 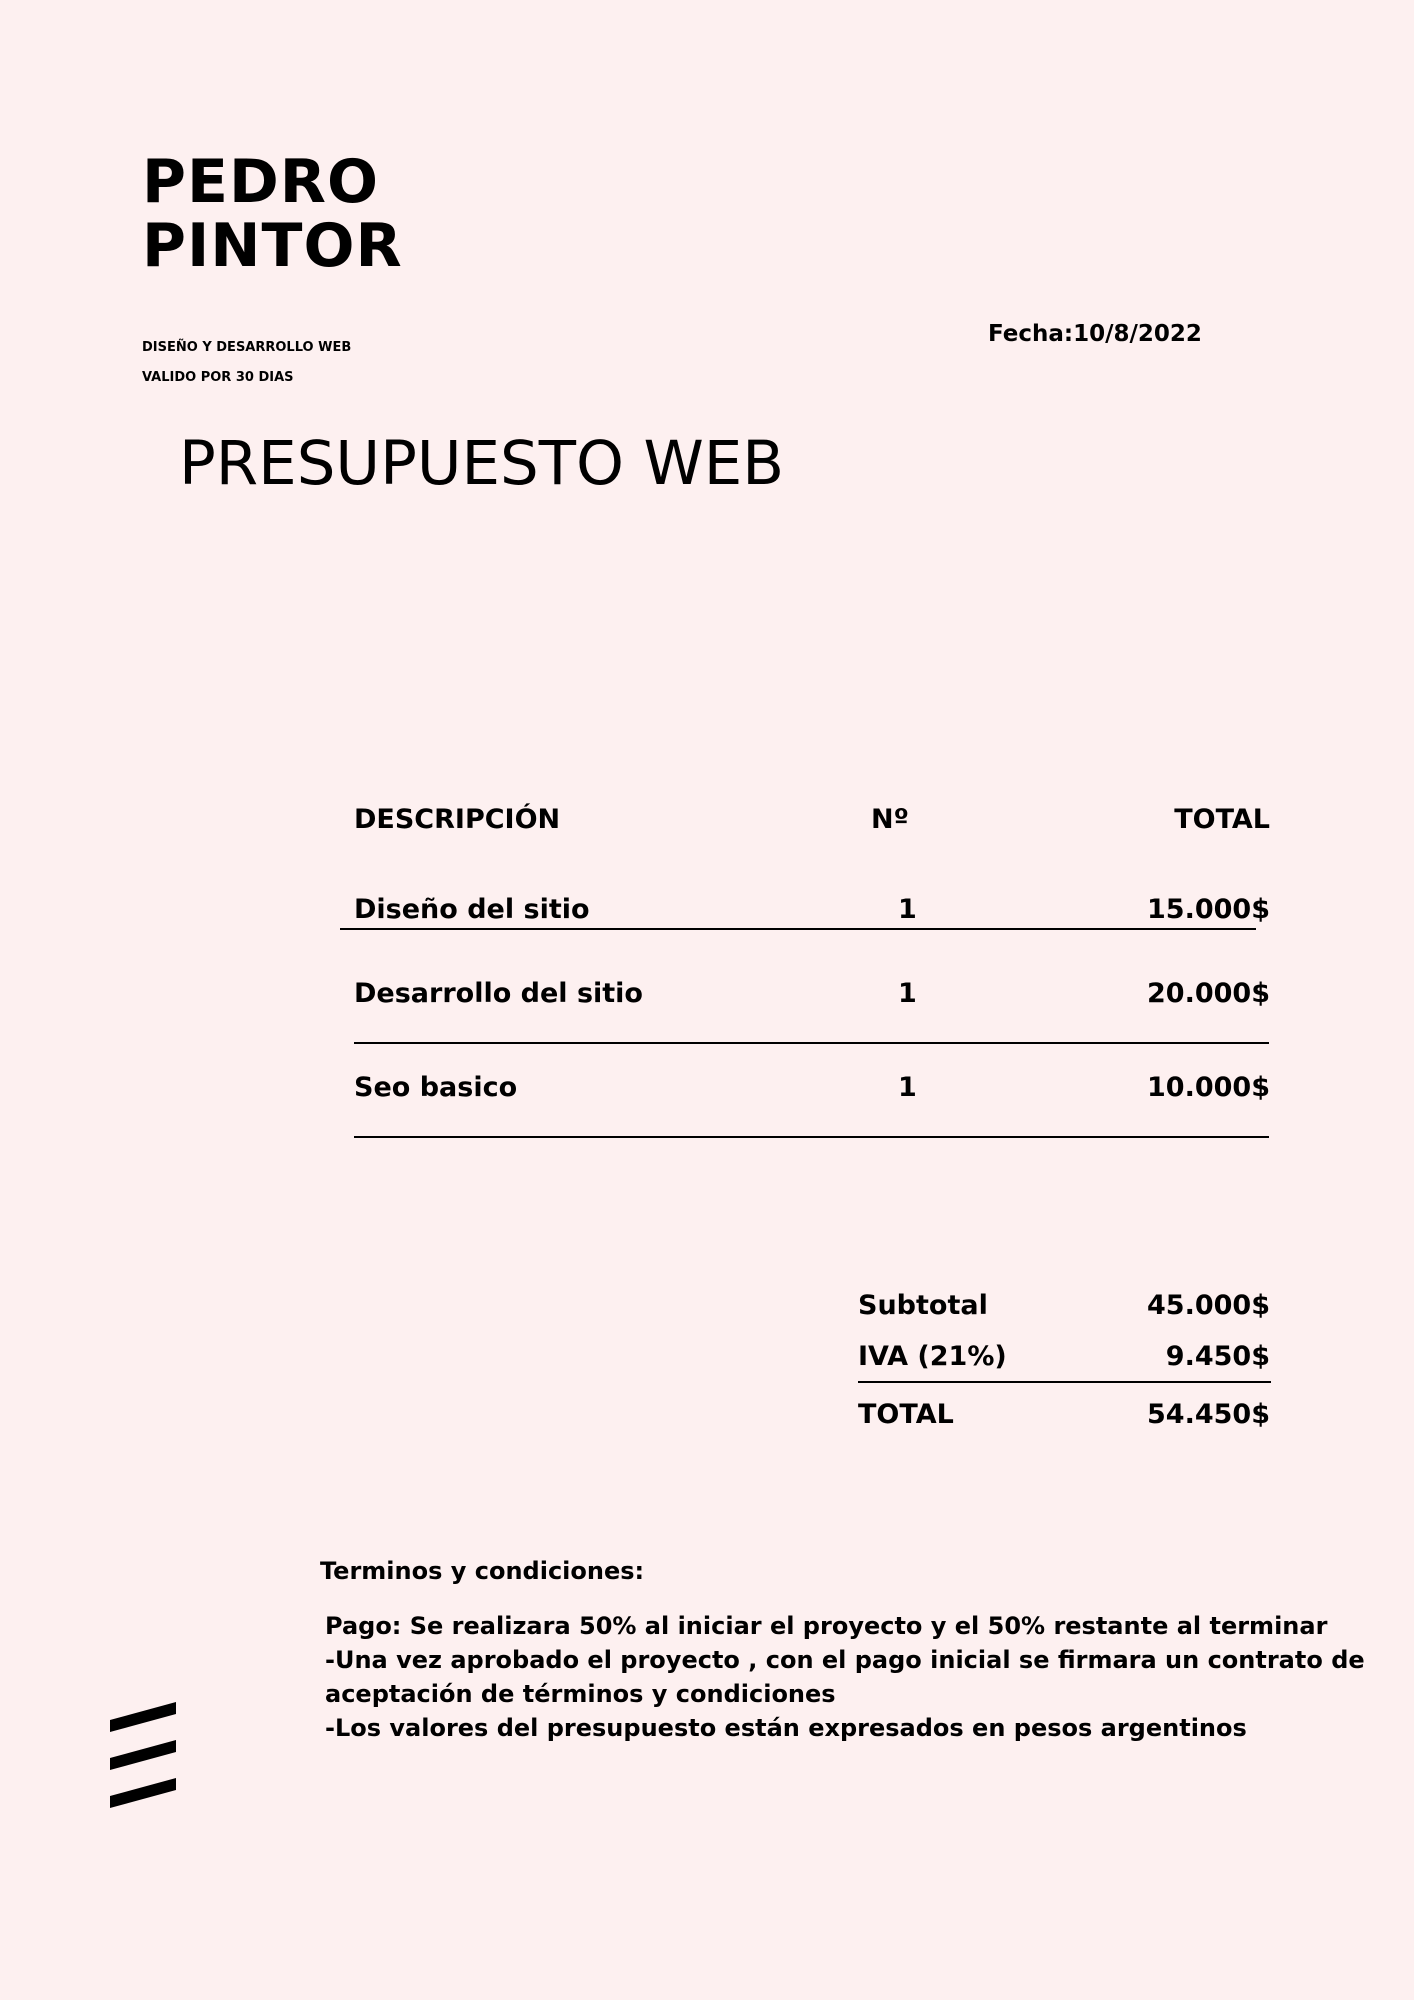 What do you see at coordinates (1095, 334) in the screenshot?
I see `quote-date: Fecha:10/8/2022` at bounding box center [1095, 334].